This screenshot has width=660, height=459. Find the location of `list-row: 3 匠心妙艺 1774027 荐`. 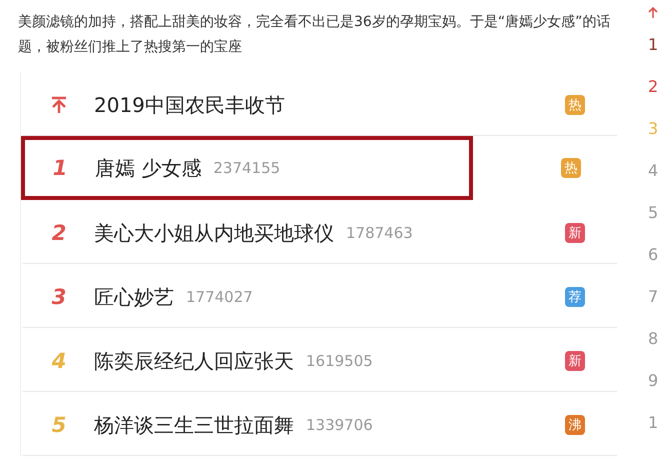

list-row: 3 匠心妙艺 1774027 荐 is located at coordinates (319, 296).